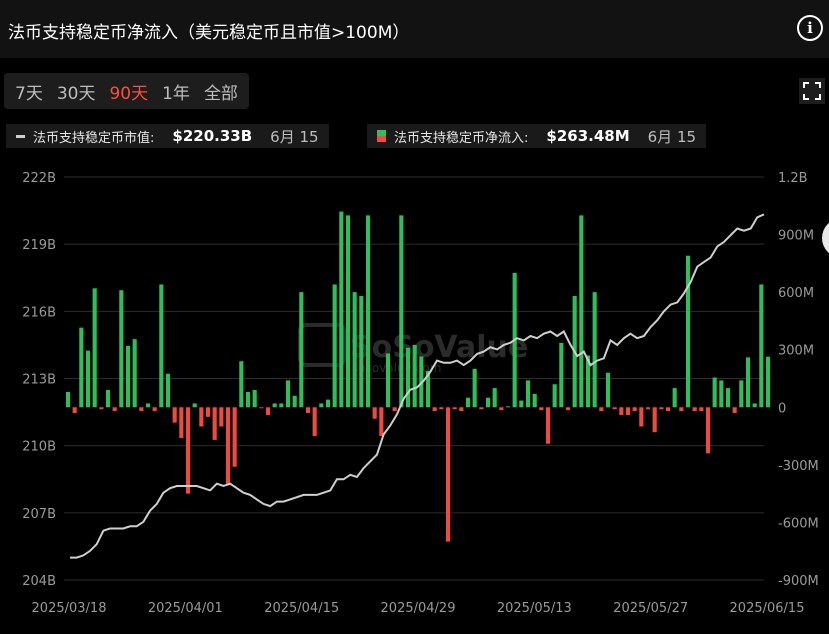  What do you see at coordinates (793, 178) in the screenshot?
I see `y-right-tick-label: 1.2B` at bounding box center [793, 178].